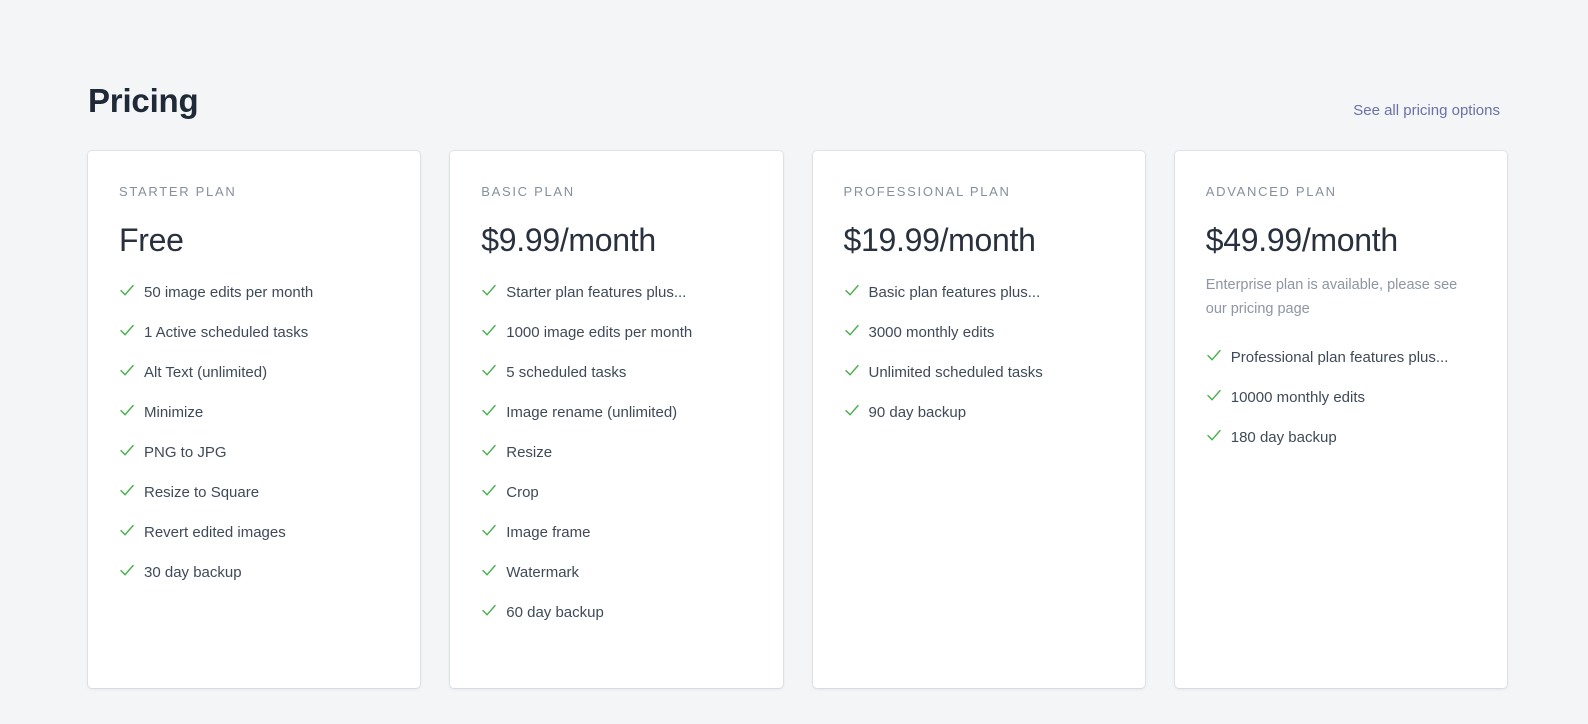 The image size is (1588, 724). What do you see at coordinates (1271, 191) in the screenshot?
I see `plan-label: ADVANCED PLAN` at bounding box center [1271, 191].